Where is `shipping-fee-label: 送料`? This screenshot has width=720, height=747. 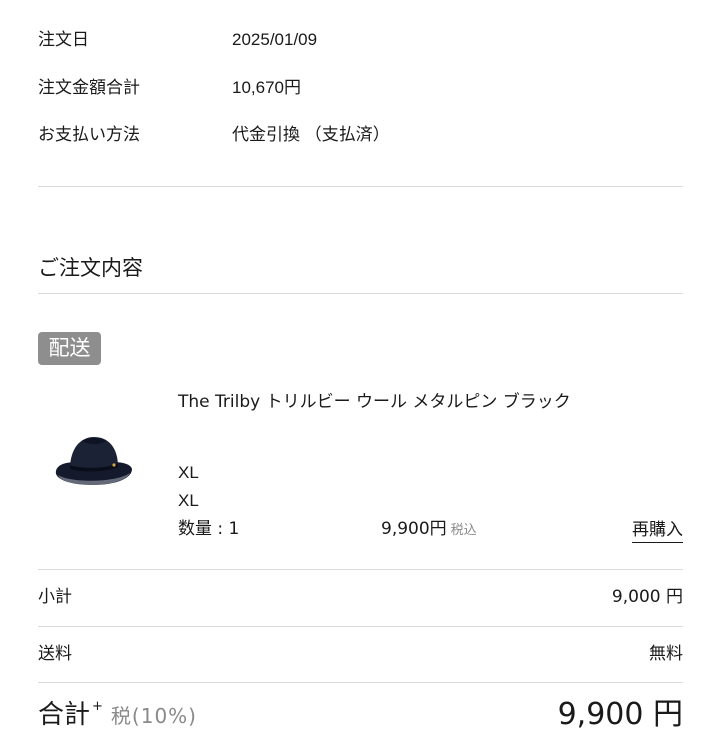
shipping-fee-label: 送料 is located at coordinates (55, 654).